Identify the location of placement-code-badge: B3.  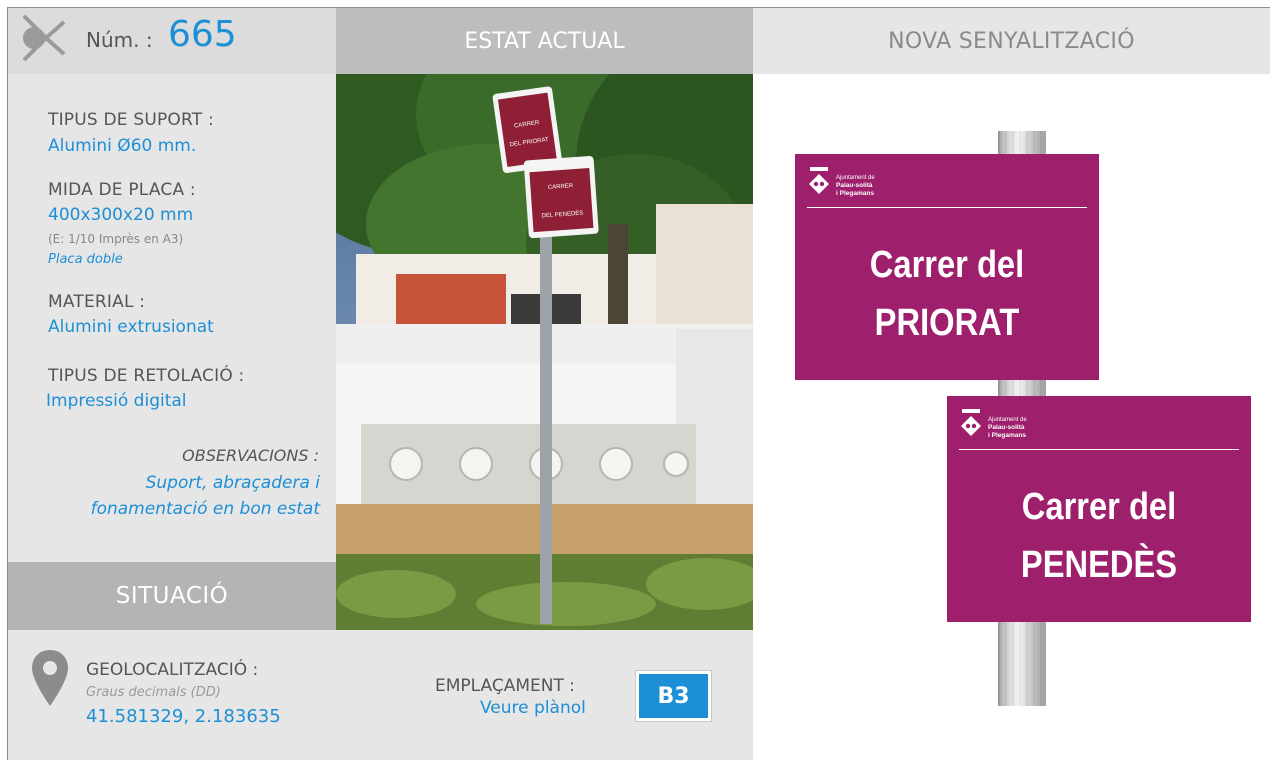
(673, 696).